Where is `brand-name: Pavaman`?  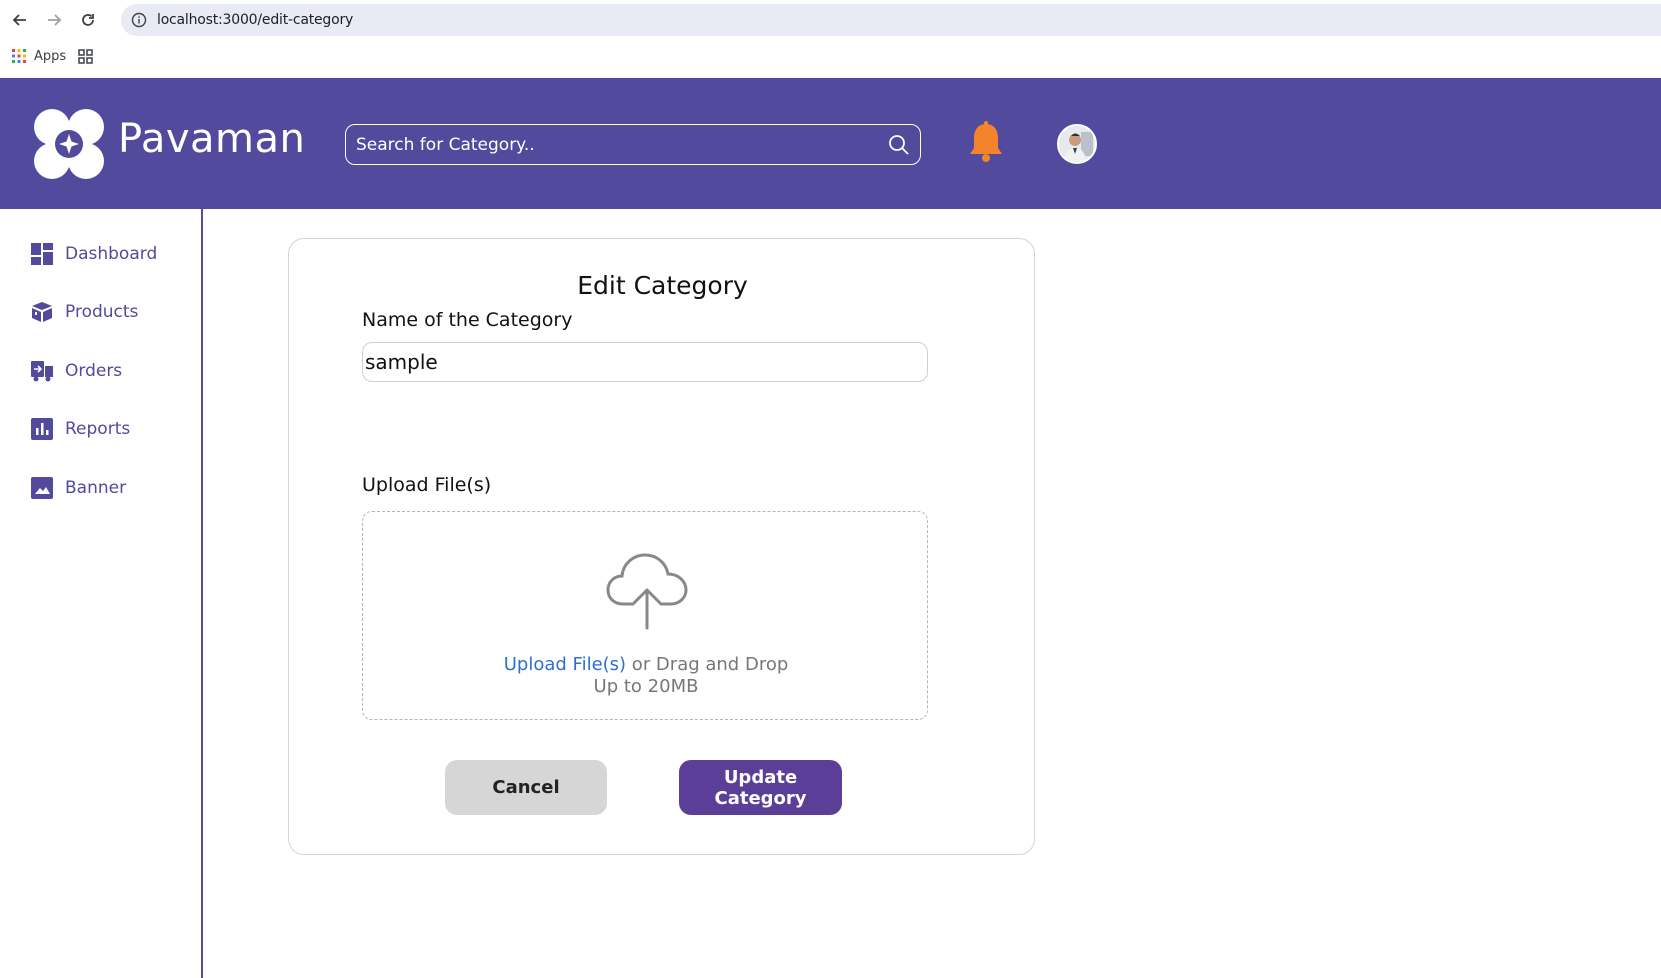 brand-name: Pavaman is located at coordinates (212, 139).